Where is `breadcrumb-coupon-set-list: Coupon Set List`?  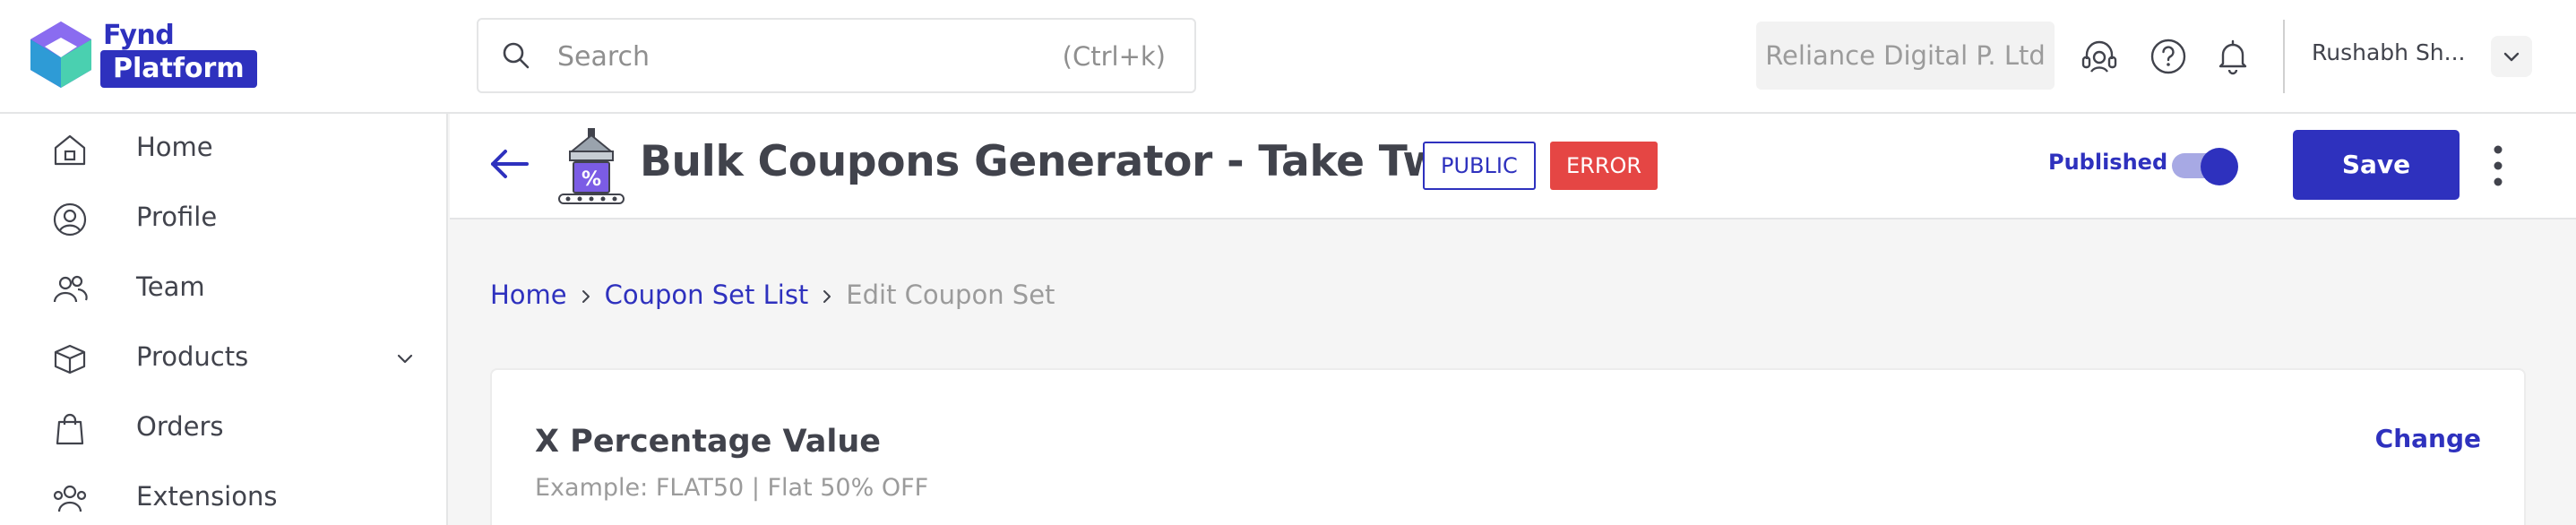
breadcrumb-coupon-set-list: Coupon Set List is located at coordinates (707, 295).